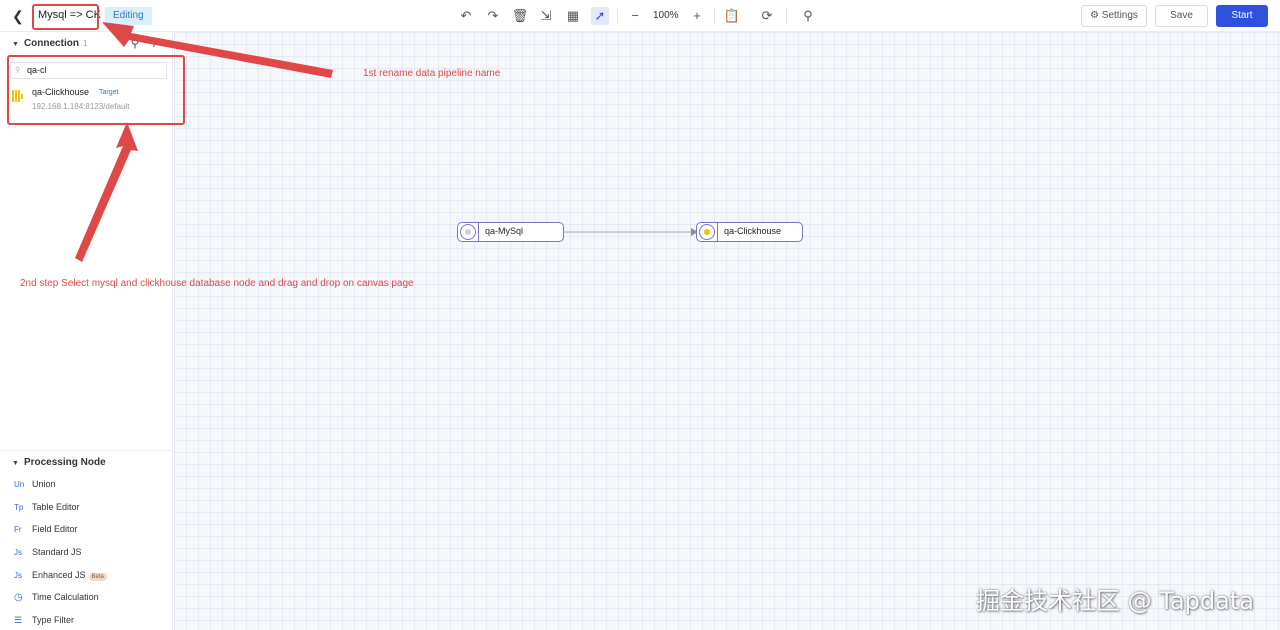  Describe the element at coordinates (432, 73) in the screenshot. I see `annotation-step1: 1st rename data pipeline name` at that location.